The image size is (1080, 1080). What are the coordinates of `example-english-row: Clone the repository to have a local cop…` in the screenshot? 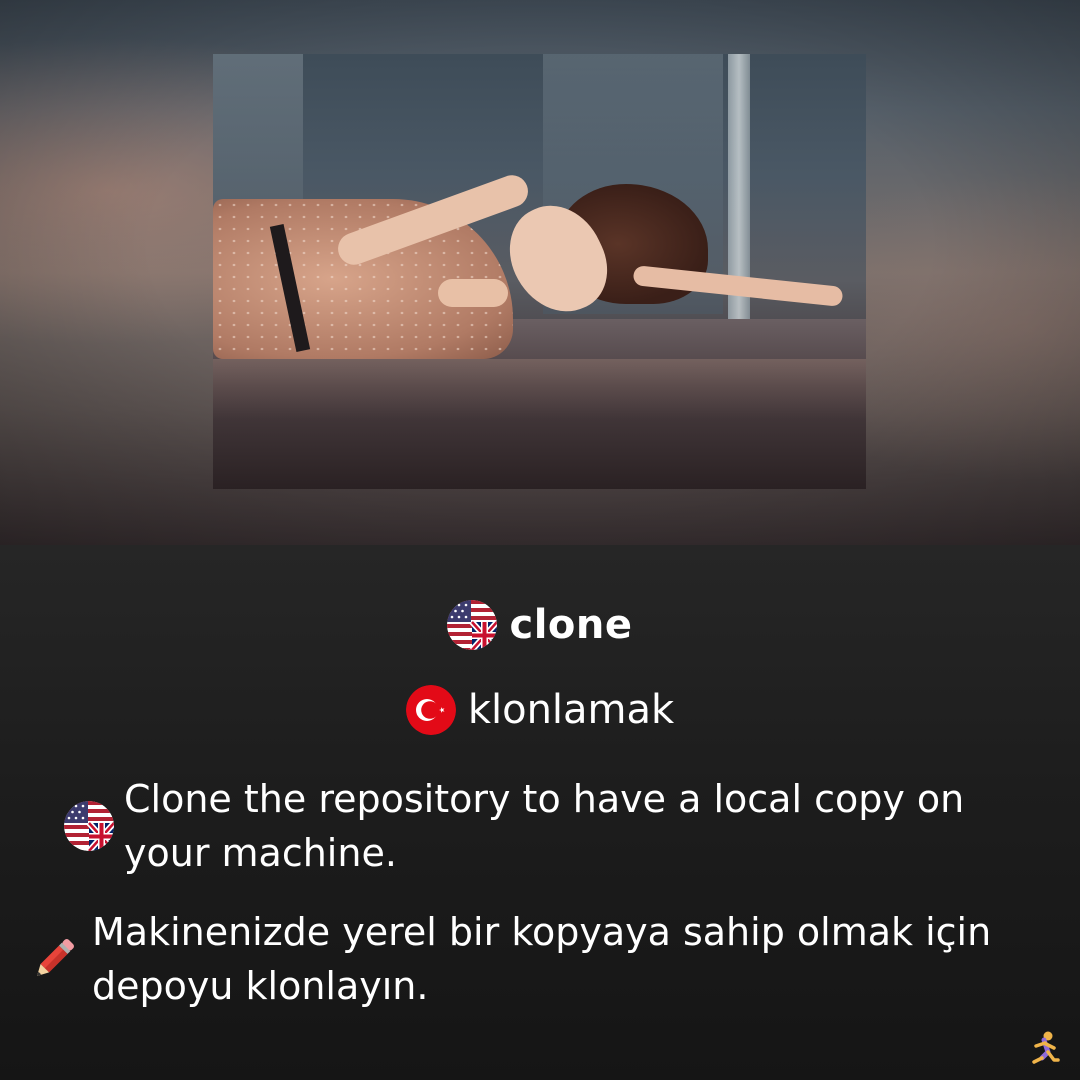 It's located at (554, 826).